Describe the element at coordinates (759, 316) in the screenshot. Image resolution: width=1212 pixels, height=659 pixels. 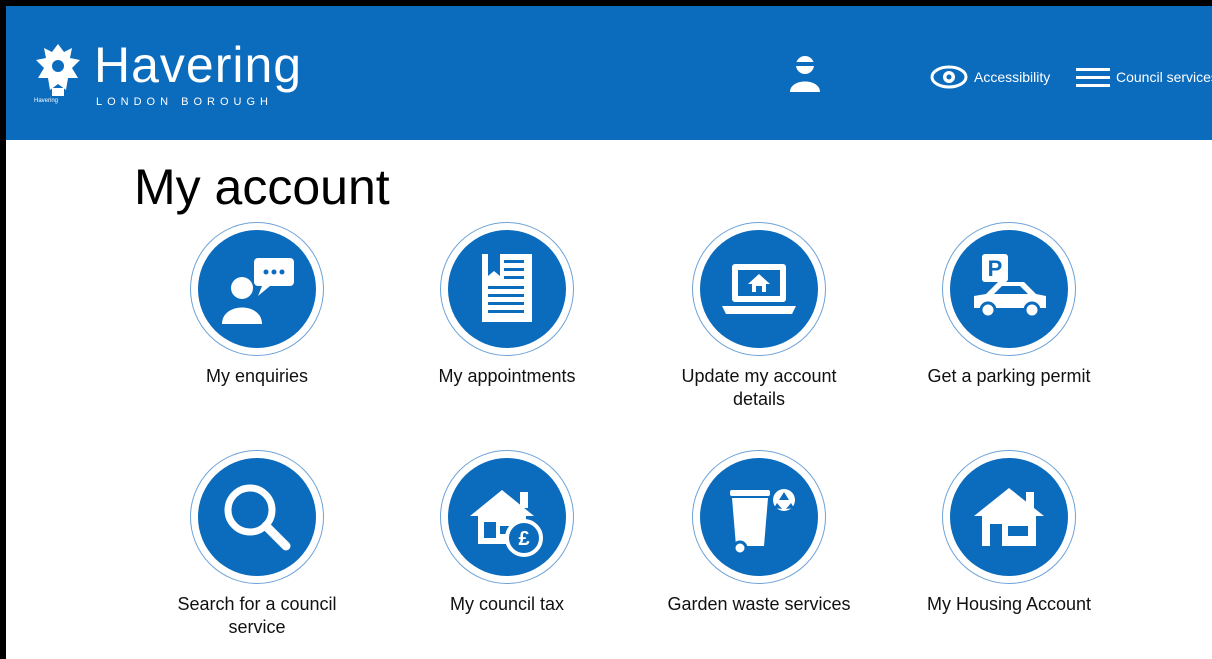
I see `tile-update-account-details: Update my account details` at that location.